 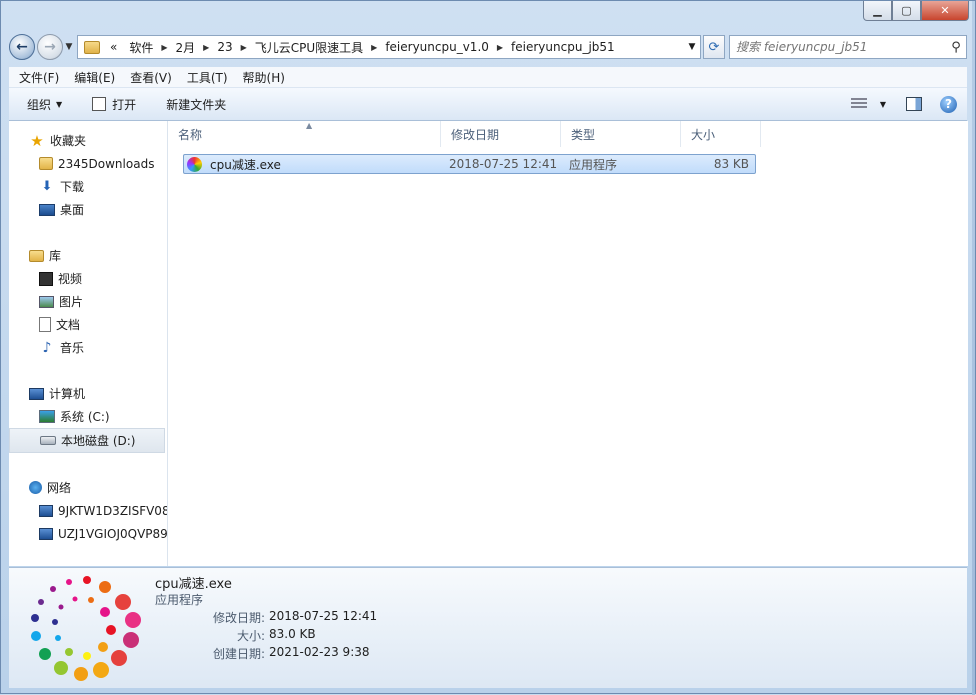 What do you see at coordinates (88, 255) in the screenshot?
I see `nav-libraries: 库` at bounding box center [88, 255].